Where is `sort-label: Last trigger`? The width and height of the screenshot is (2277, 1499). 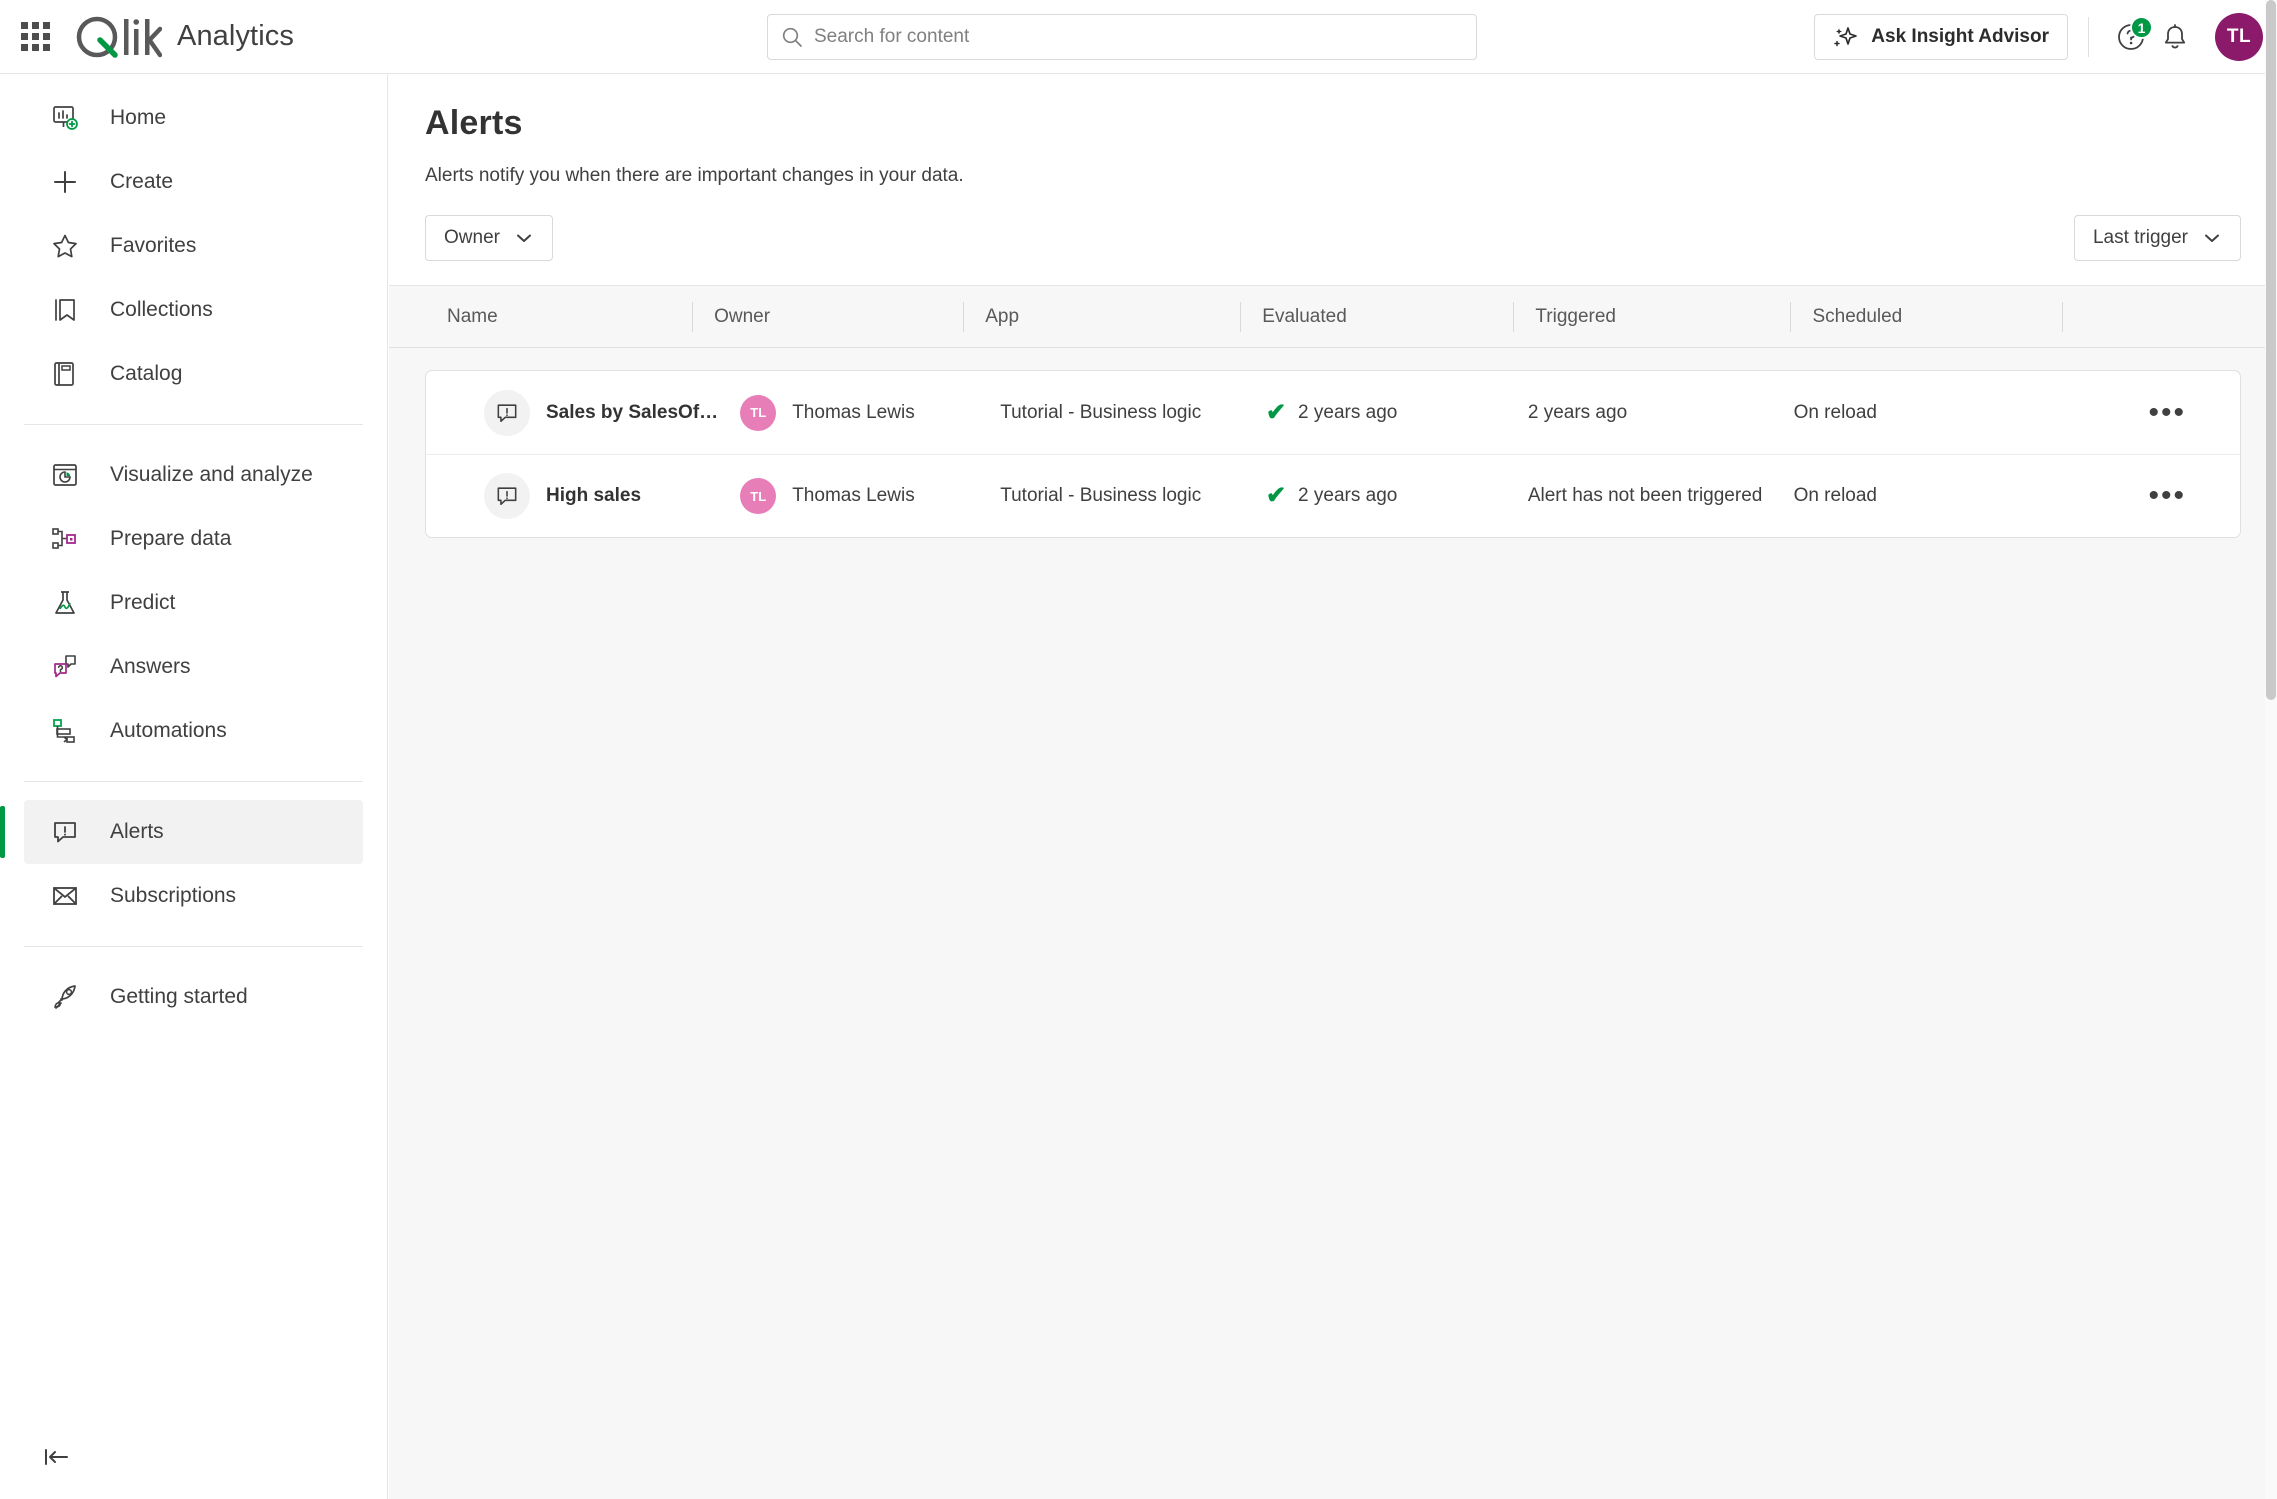 sort-label: Last trigger is located at coordinates (2140, 237).